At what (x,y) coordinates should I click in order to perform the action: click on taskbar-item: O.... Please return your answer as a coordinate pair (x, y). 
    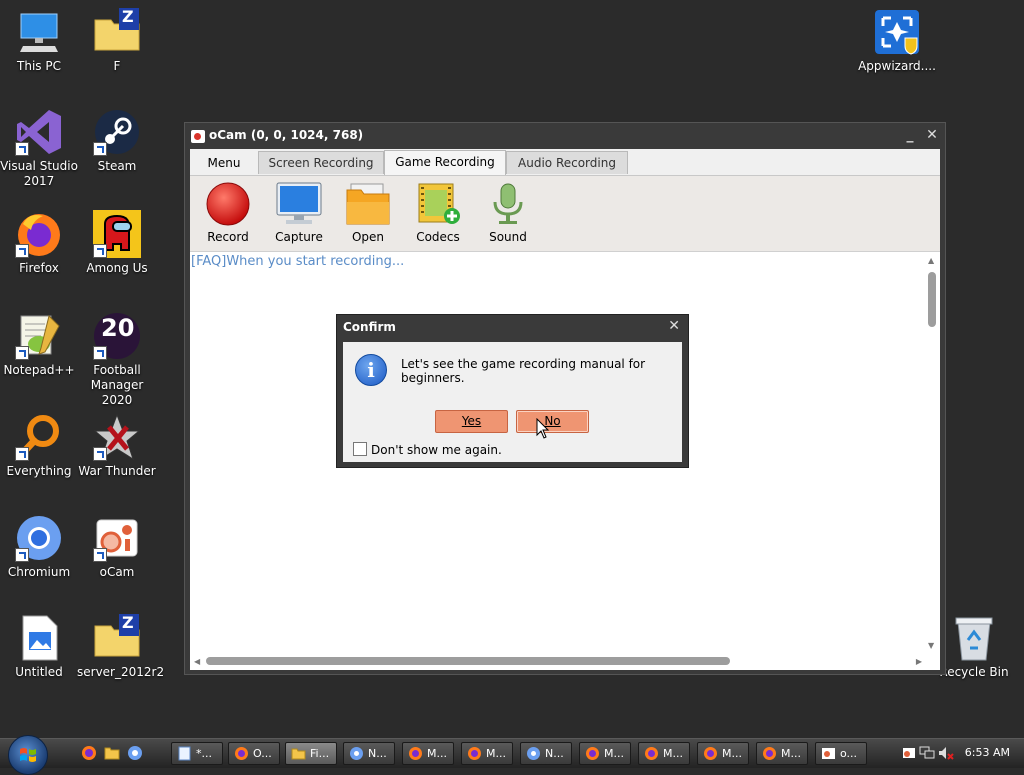
    Looking at the image, I should click on (254, 753).